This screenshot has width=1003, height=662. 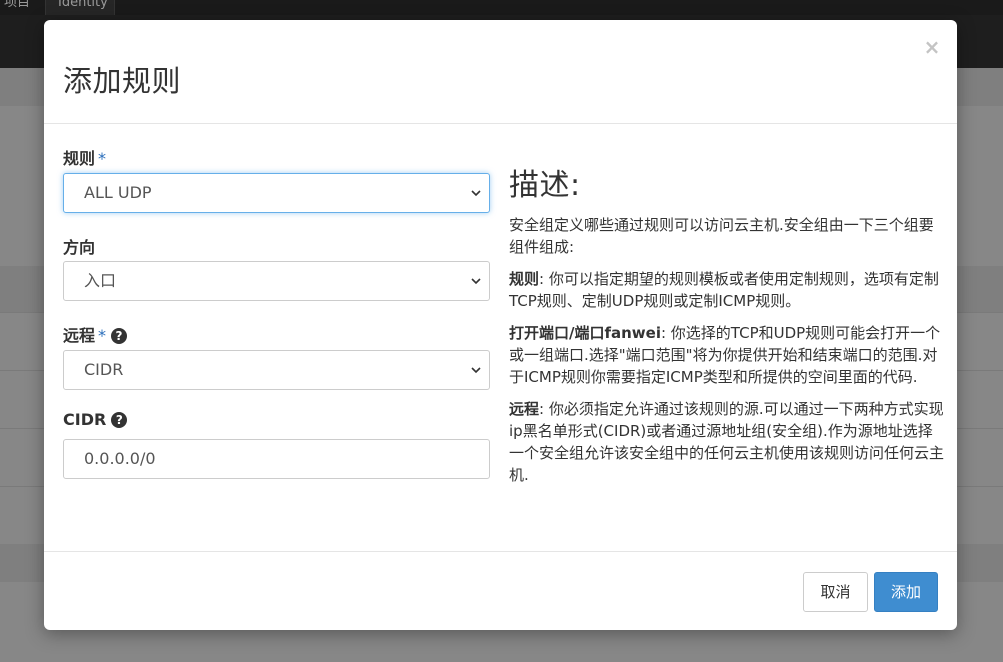 I want to click on cidr-label: CIDR?, so click(x=95, y=419).